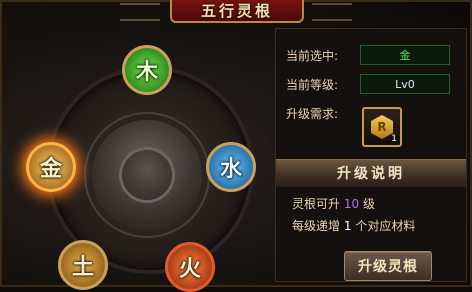 The width and height of the screenshot is (472, 292). Describe the element at coordinates (347, 226) in the screenshot. I see `desc-2-number: 1` at that location.